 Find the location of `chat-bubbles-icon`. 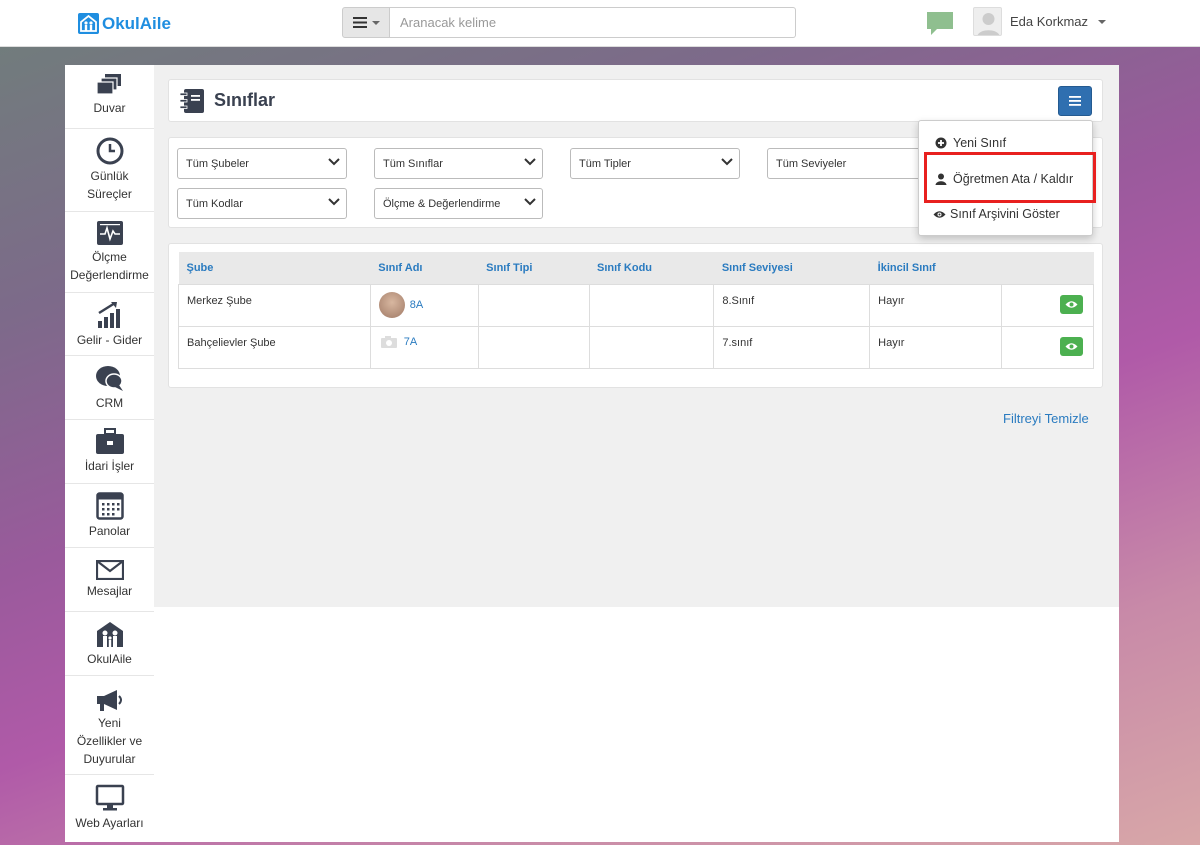

chat-bubbles-icon is located at coordinates (109, 378).